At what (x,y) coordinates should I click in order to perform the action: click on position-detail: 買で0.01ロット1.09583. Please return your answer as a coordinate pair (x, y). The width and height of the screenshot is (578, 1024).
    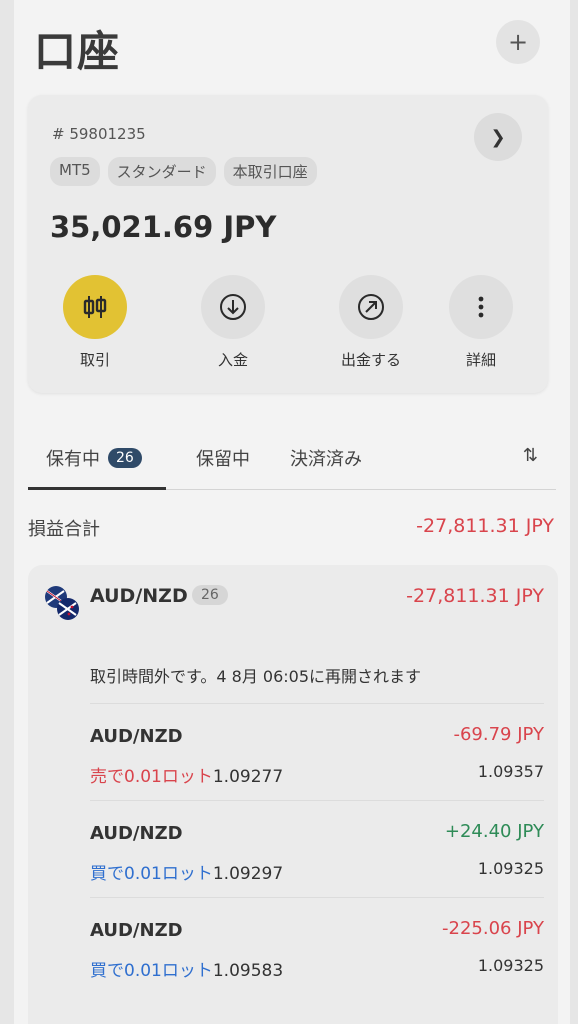
    Looking at the image, I should click on (186, 968).